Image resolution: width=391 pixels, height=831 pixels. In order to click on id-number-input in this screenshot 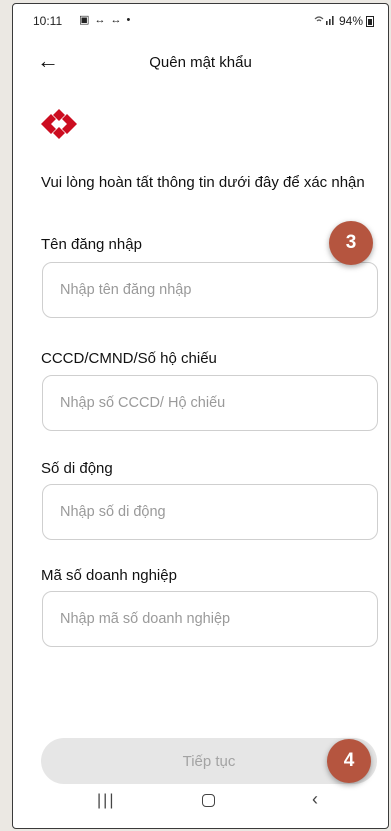, I will do `click(210, 403)`.